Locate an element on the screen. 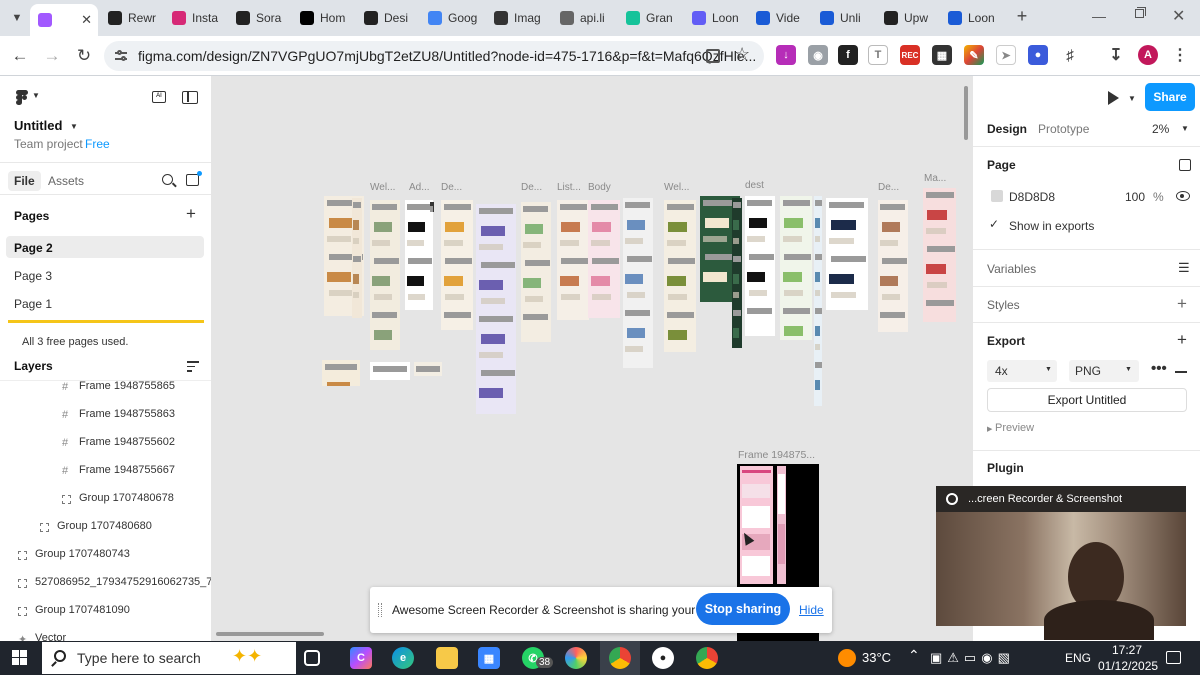 This screenshot has width=1200, height=675. file-title: Untitled is located at coordinates (38, 125).